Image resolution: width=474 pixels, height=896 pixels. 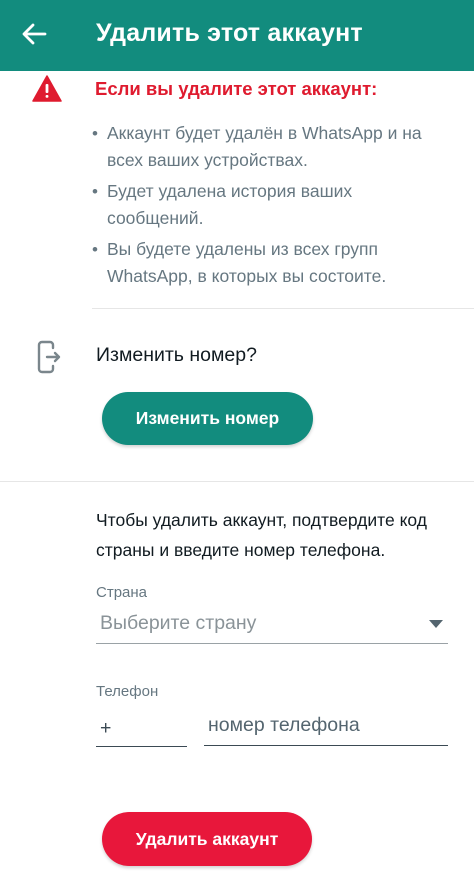 I want to click on arrow-left-icon, so click(x=34, y=34).